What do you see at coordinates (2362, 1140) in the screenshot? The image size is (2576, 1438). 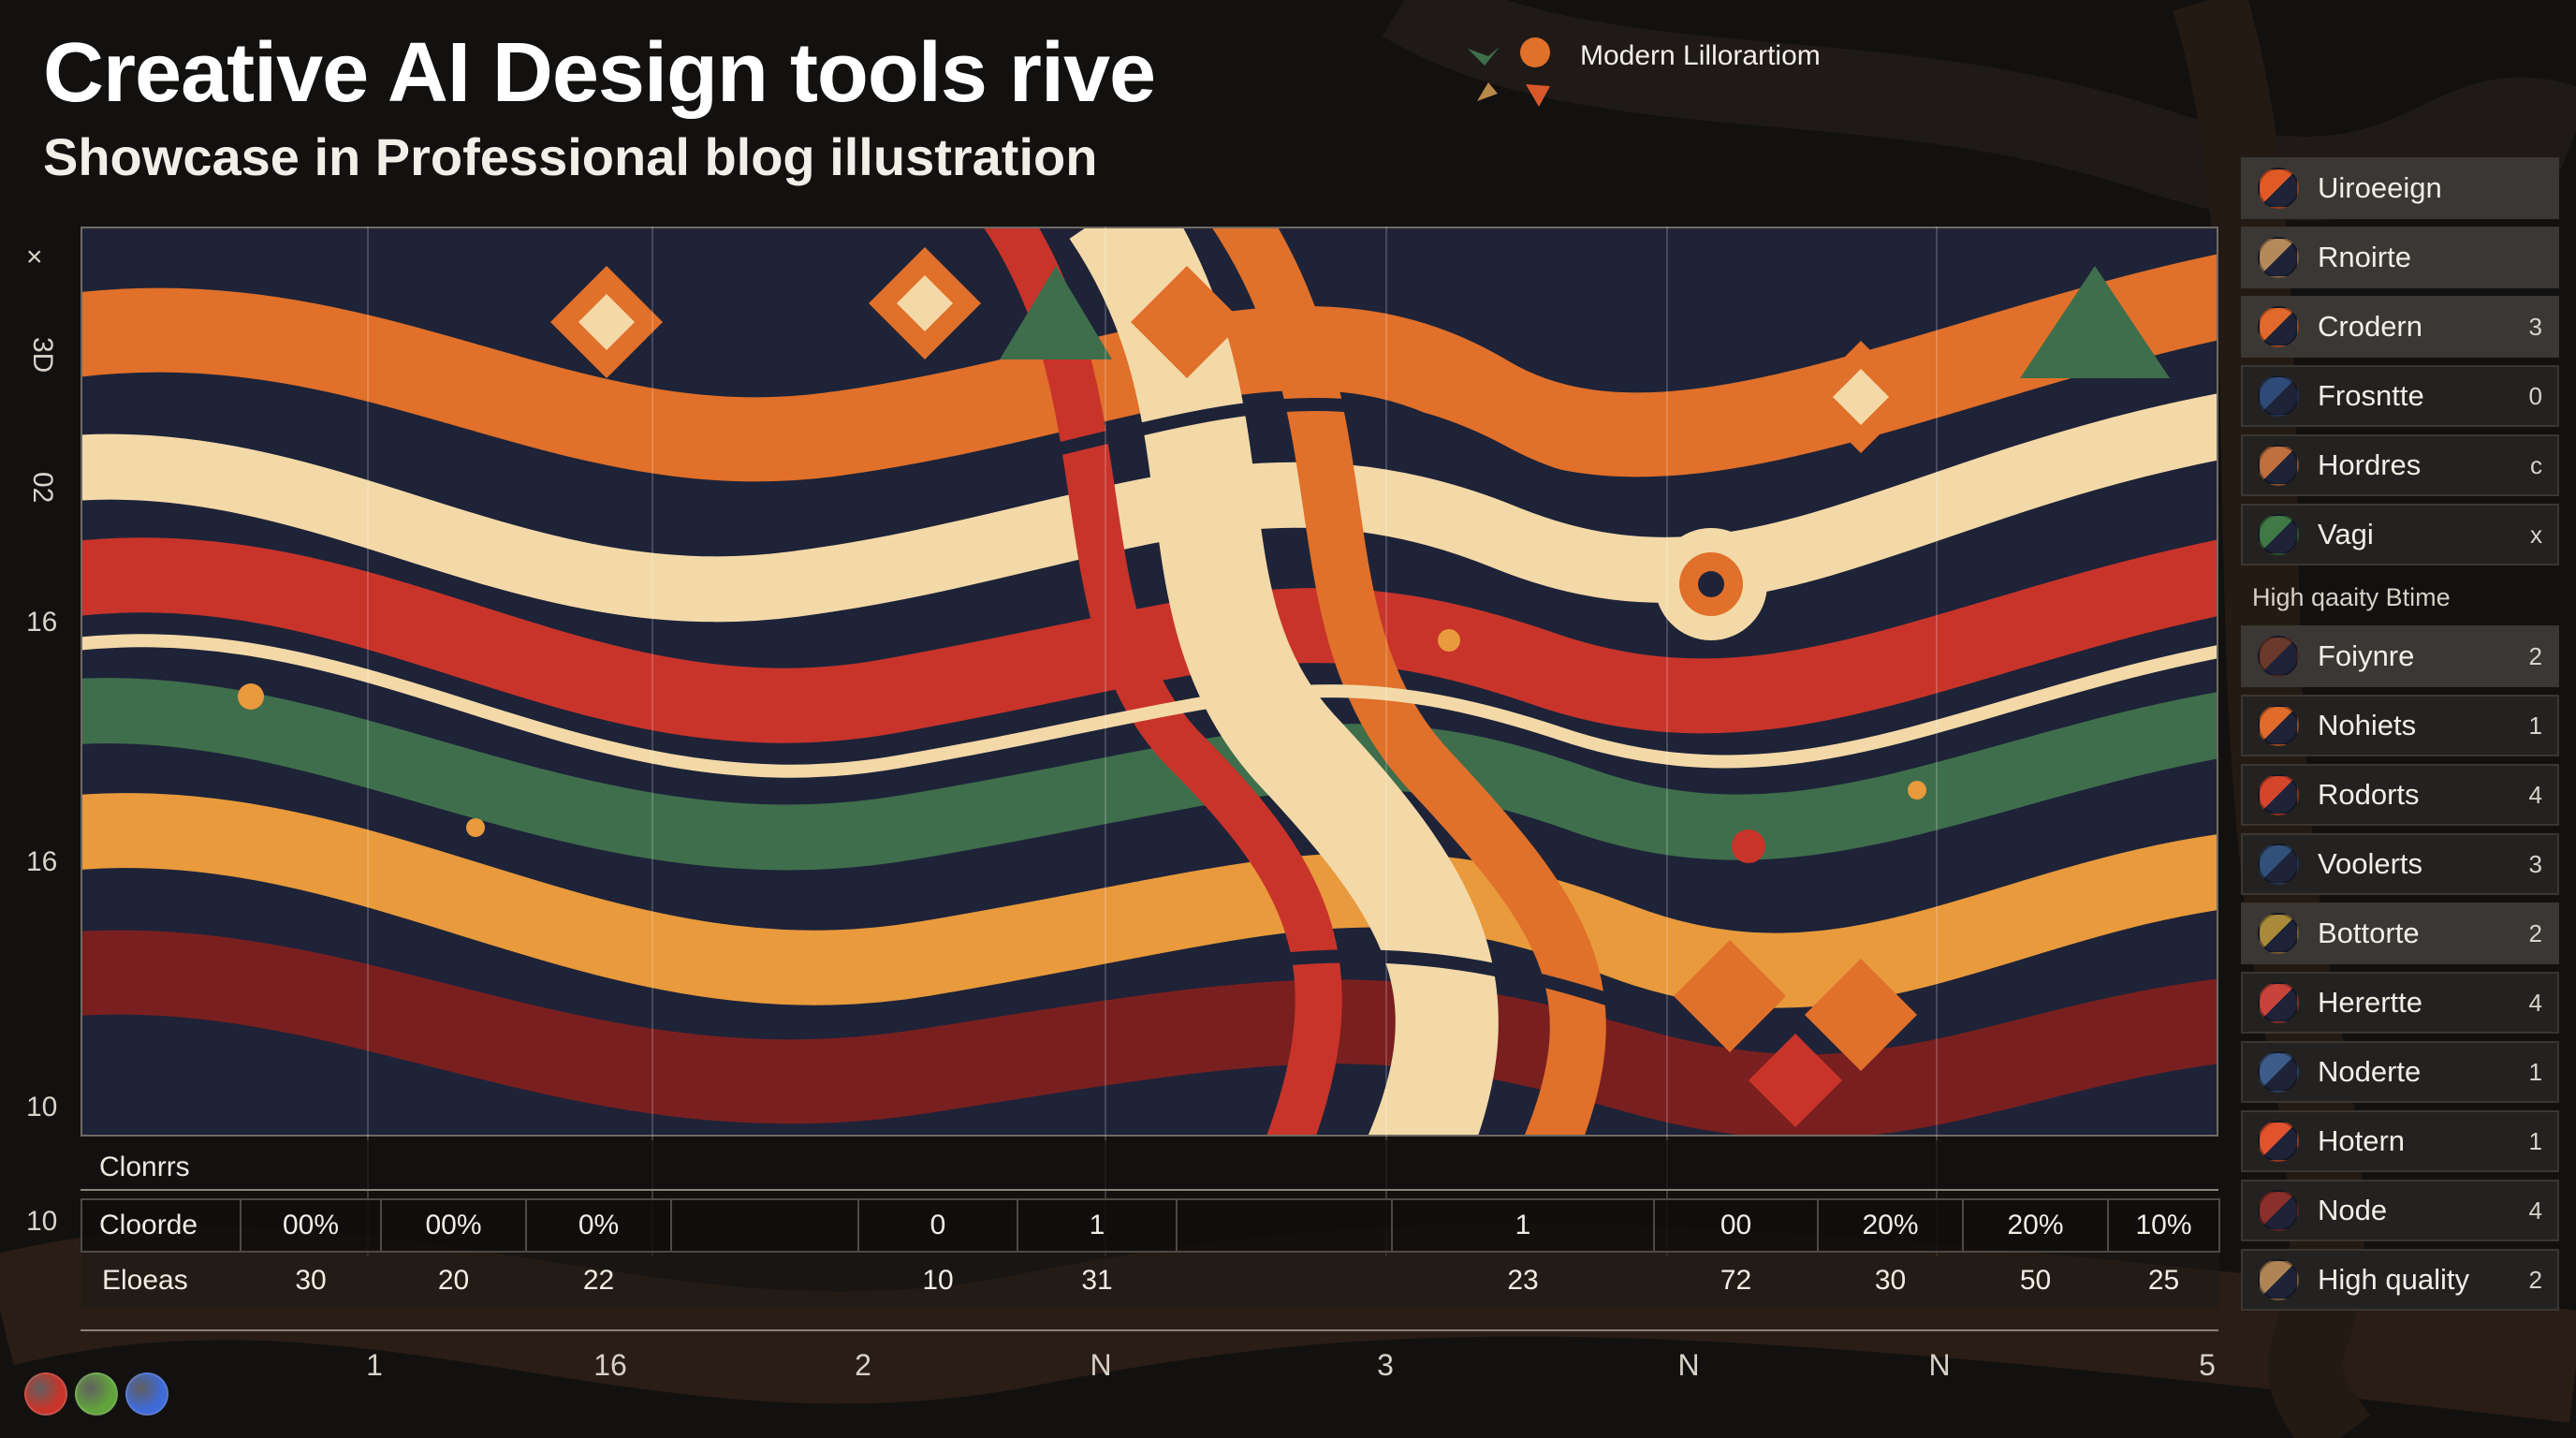 I see `sidebar-item-label: Hotern` at bounding box center [2362, 1140].